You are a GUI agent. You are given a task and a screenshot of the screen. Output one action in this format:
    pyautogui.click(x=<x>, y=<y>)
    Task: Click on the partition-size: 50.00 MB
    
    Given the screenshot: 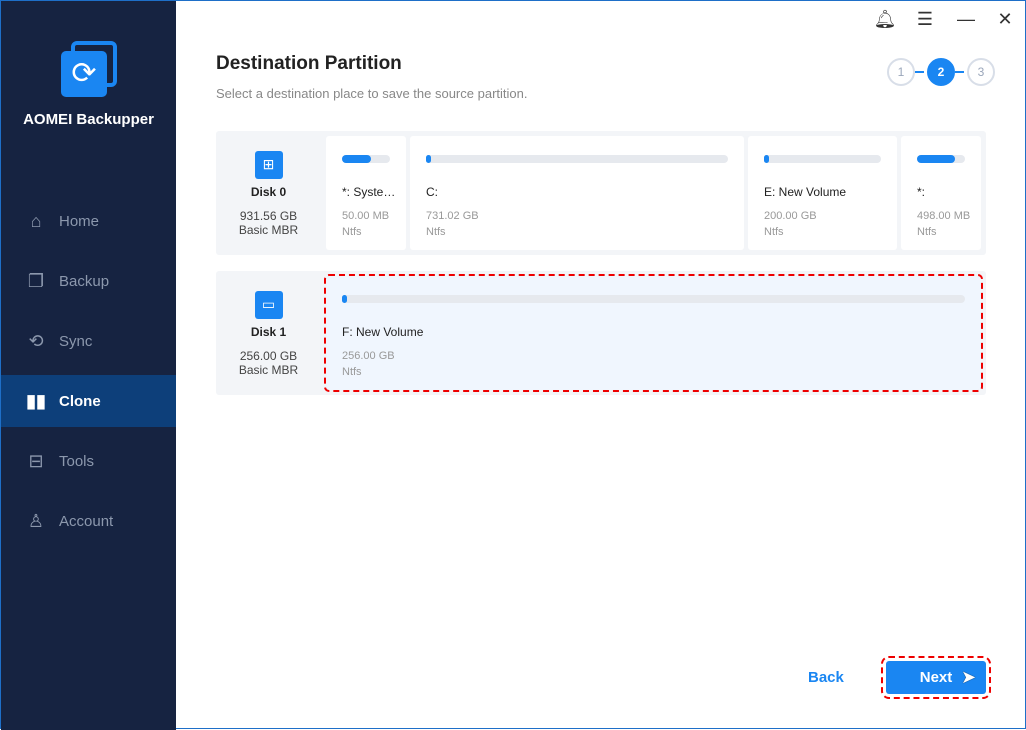 What is the action you would take?
    pyautogui.click(x=366, y=216)
    